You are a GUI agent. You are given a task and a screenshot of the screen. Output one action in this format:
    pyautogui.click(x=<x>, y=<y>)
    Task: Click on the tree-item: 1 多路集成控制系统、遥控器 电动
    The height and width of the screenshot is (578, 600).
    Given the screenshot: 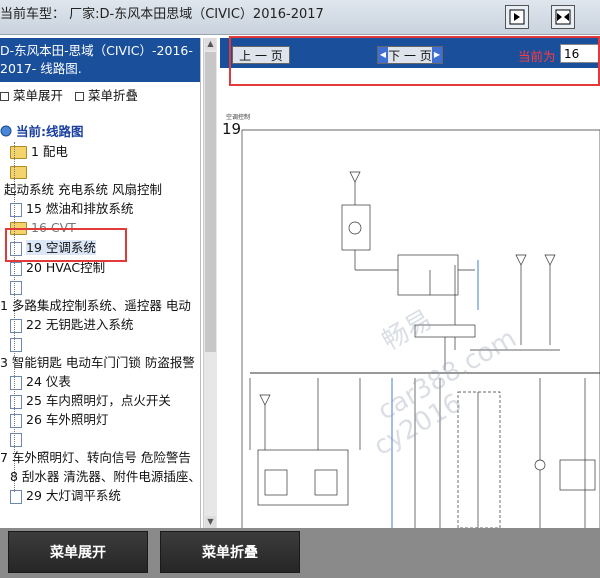 What is the action you would take?
    pyautogui.click(x=95, y=306)
    